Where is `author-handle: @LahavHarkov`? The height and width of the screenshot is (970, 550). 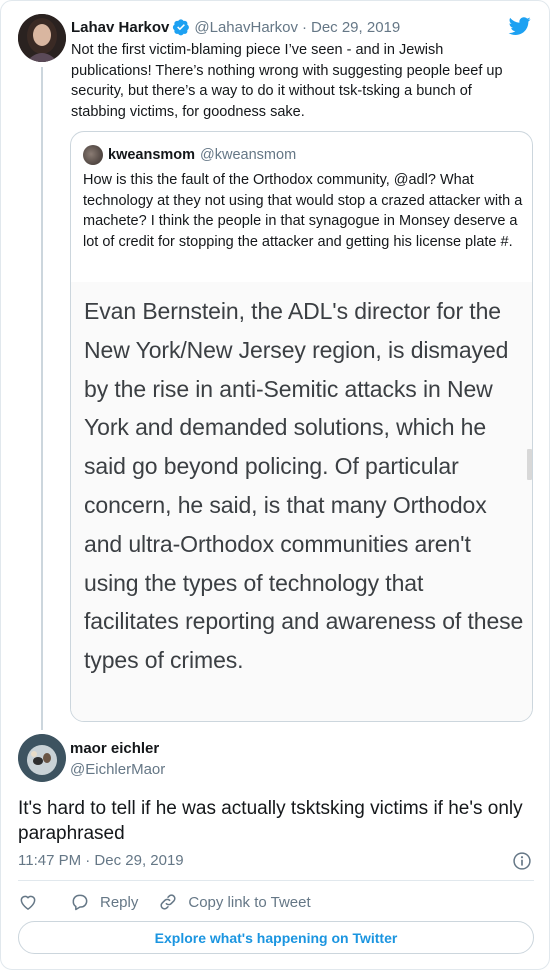 author-handle: @LahavHarkov is located at coordinates (246, 27).